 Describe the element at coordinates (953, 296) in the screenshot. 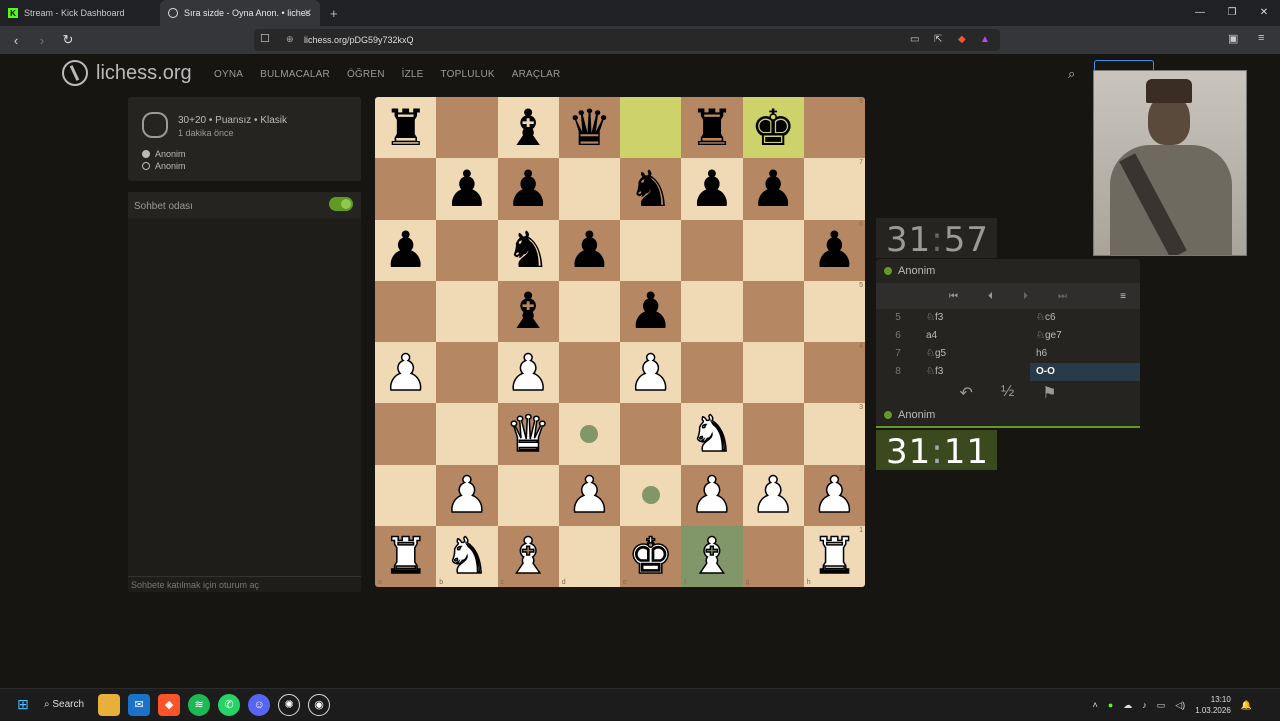

I see `first-move-icon: ⏮` at that location.